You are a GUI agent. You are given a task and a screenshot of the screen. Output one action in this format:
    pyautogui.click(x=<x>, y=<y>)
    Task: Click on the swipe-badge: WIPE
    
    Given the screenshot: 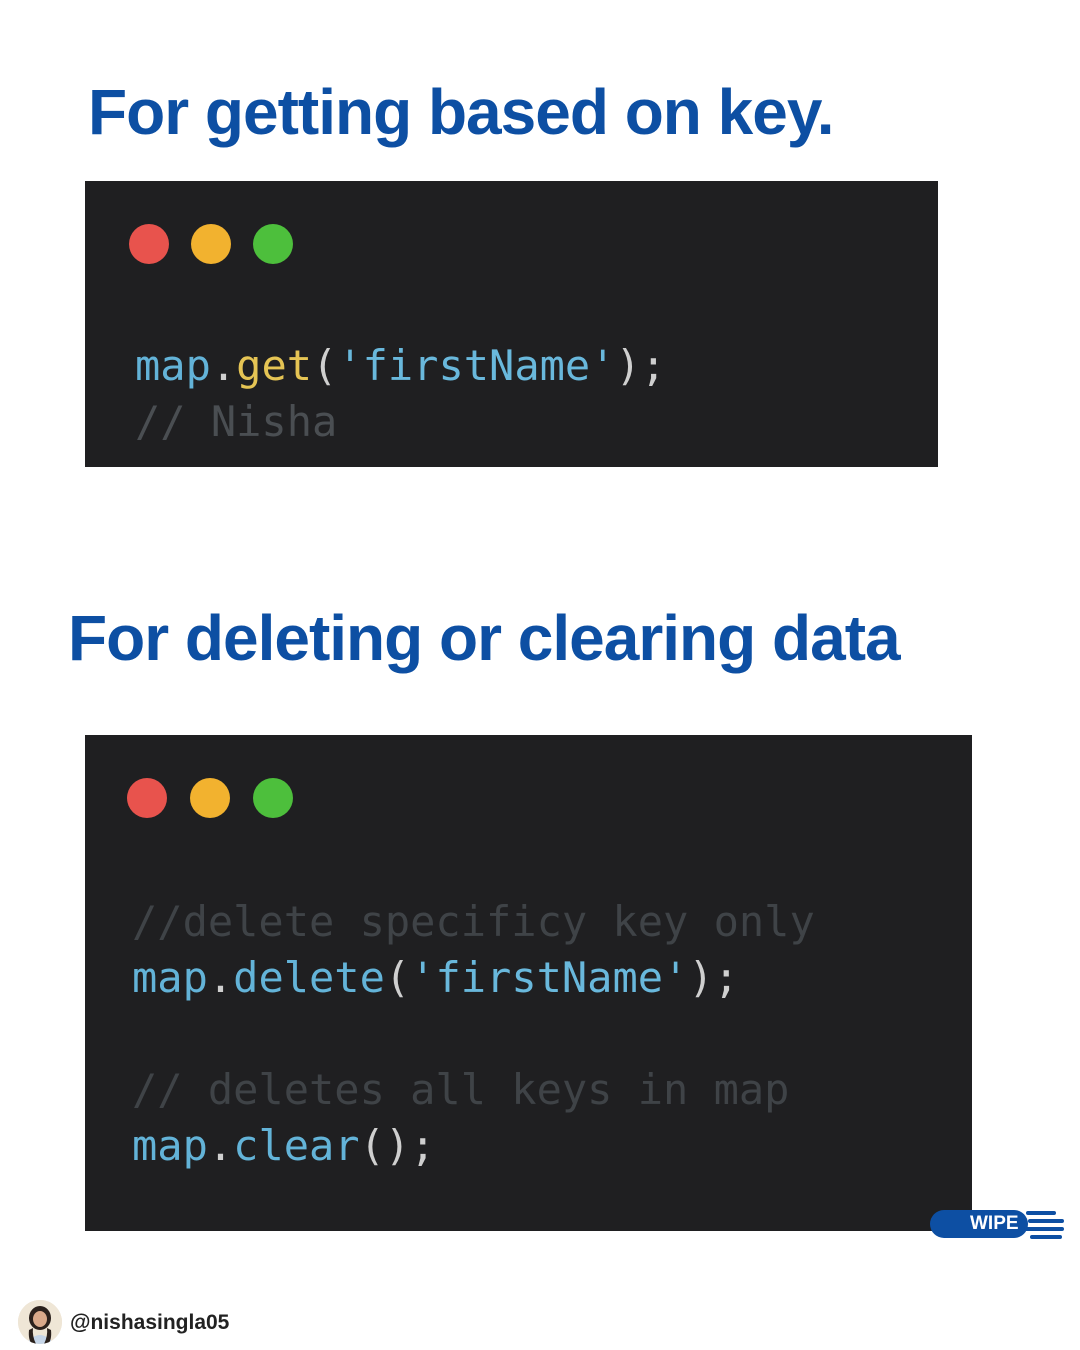 What is the action you would take?
    pyautogui.click(x=1000, y=1222)
    